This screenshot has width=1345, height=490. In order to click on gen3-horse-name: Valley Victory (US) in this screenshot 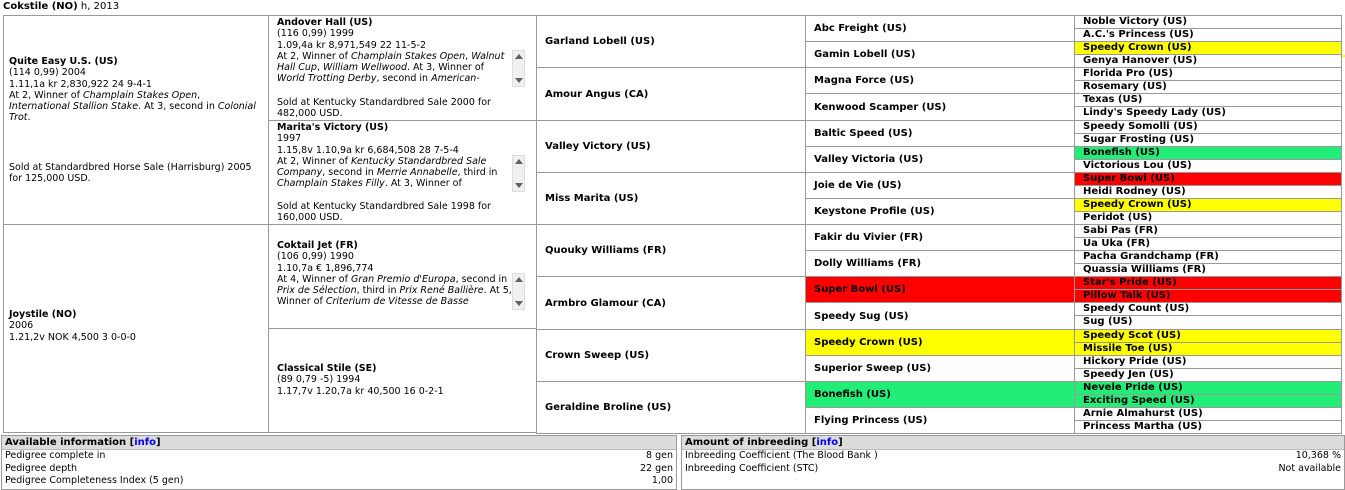, I will do `click(598, 146)`.